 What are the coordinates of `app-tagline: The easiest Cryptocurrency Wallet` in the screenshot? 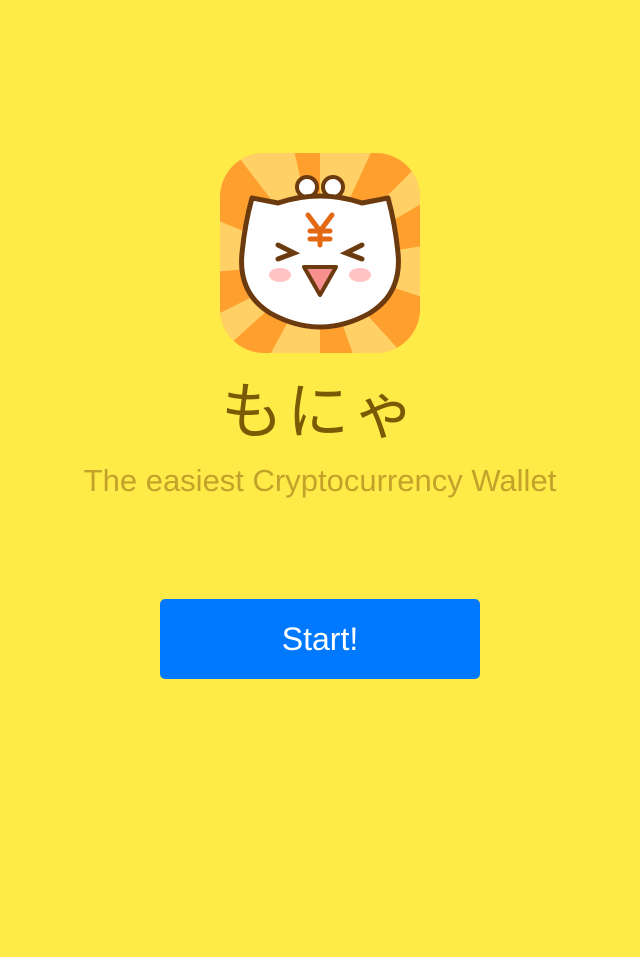 It's located at (320, 480).